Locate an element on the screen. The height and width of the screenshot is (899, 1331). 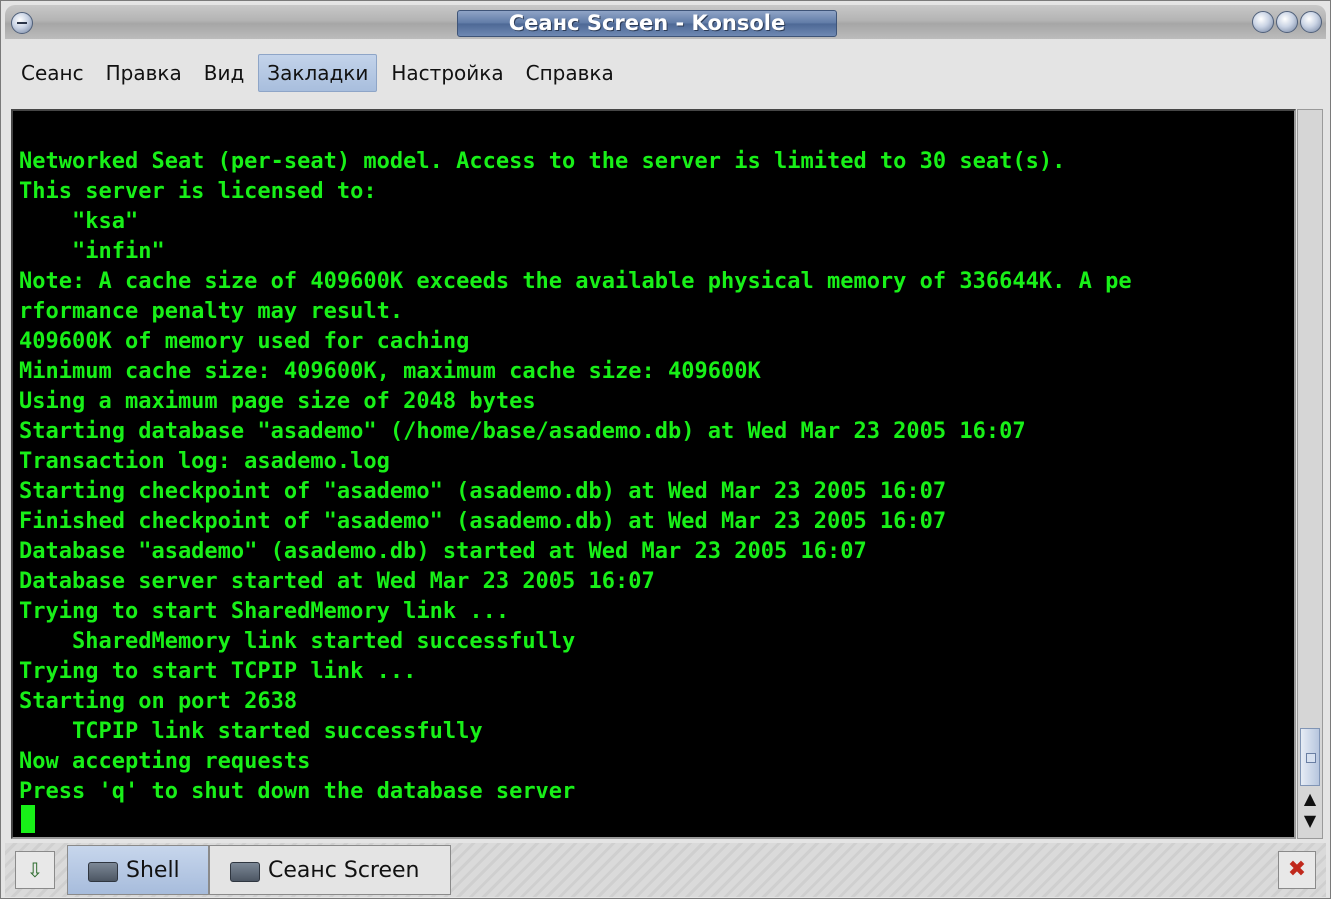
close-window-button is located at coordinates (1311, 22).